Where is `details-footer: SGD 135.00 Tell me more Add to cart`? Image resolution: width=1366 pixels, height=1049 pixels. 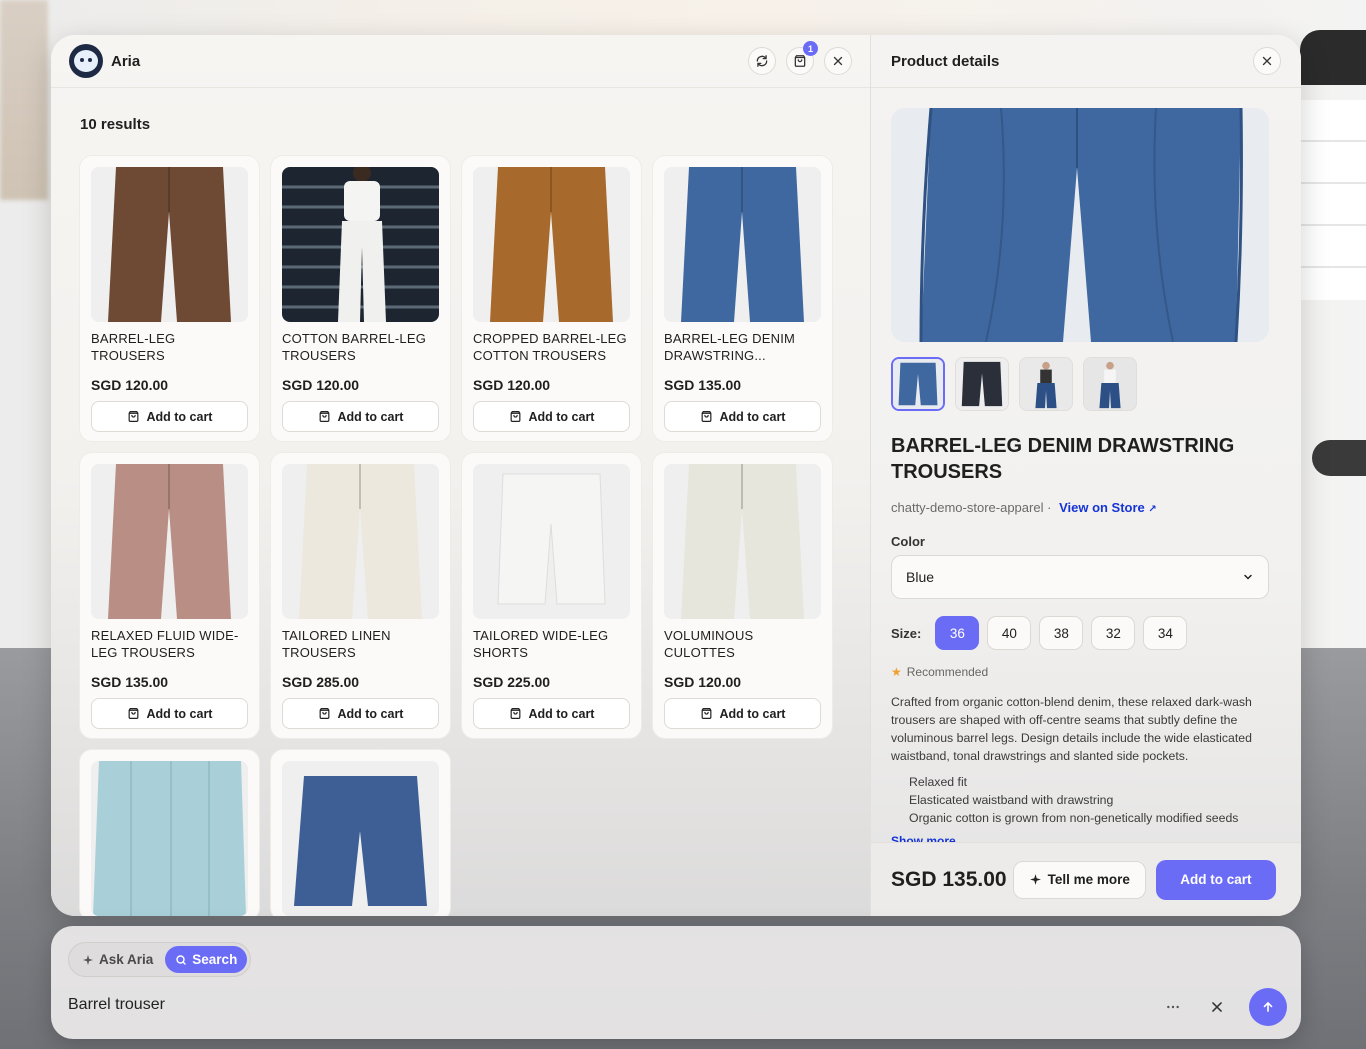 details-footer: SGD 135.00 Tell me more Add to cart is located at coordinates (1086, 879).